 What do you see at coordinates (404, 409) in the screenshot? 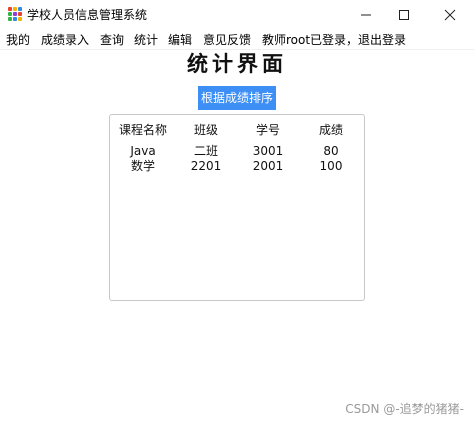
I see `watermark: CSDN @-追梦的猪猪-` at bounding box center [404, 409].